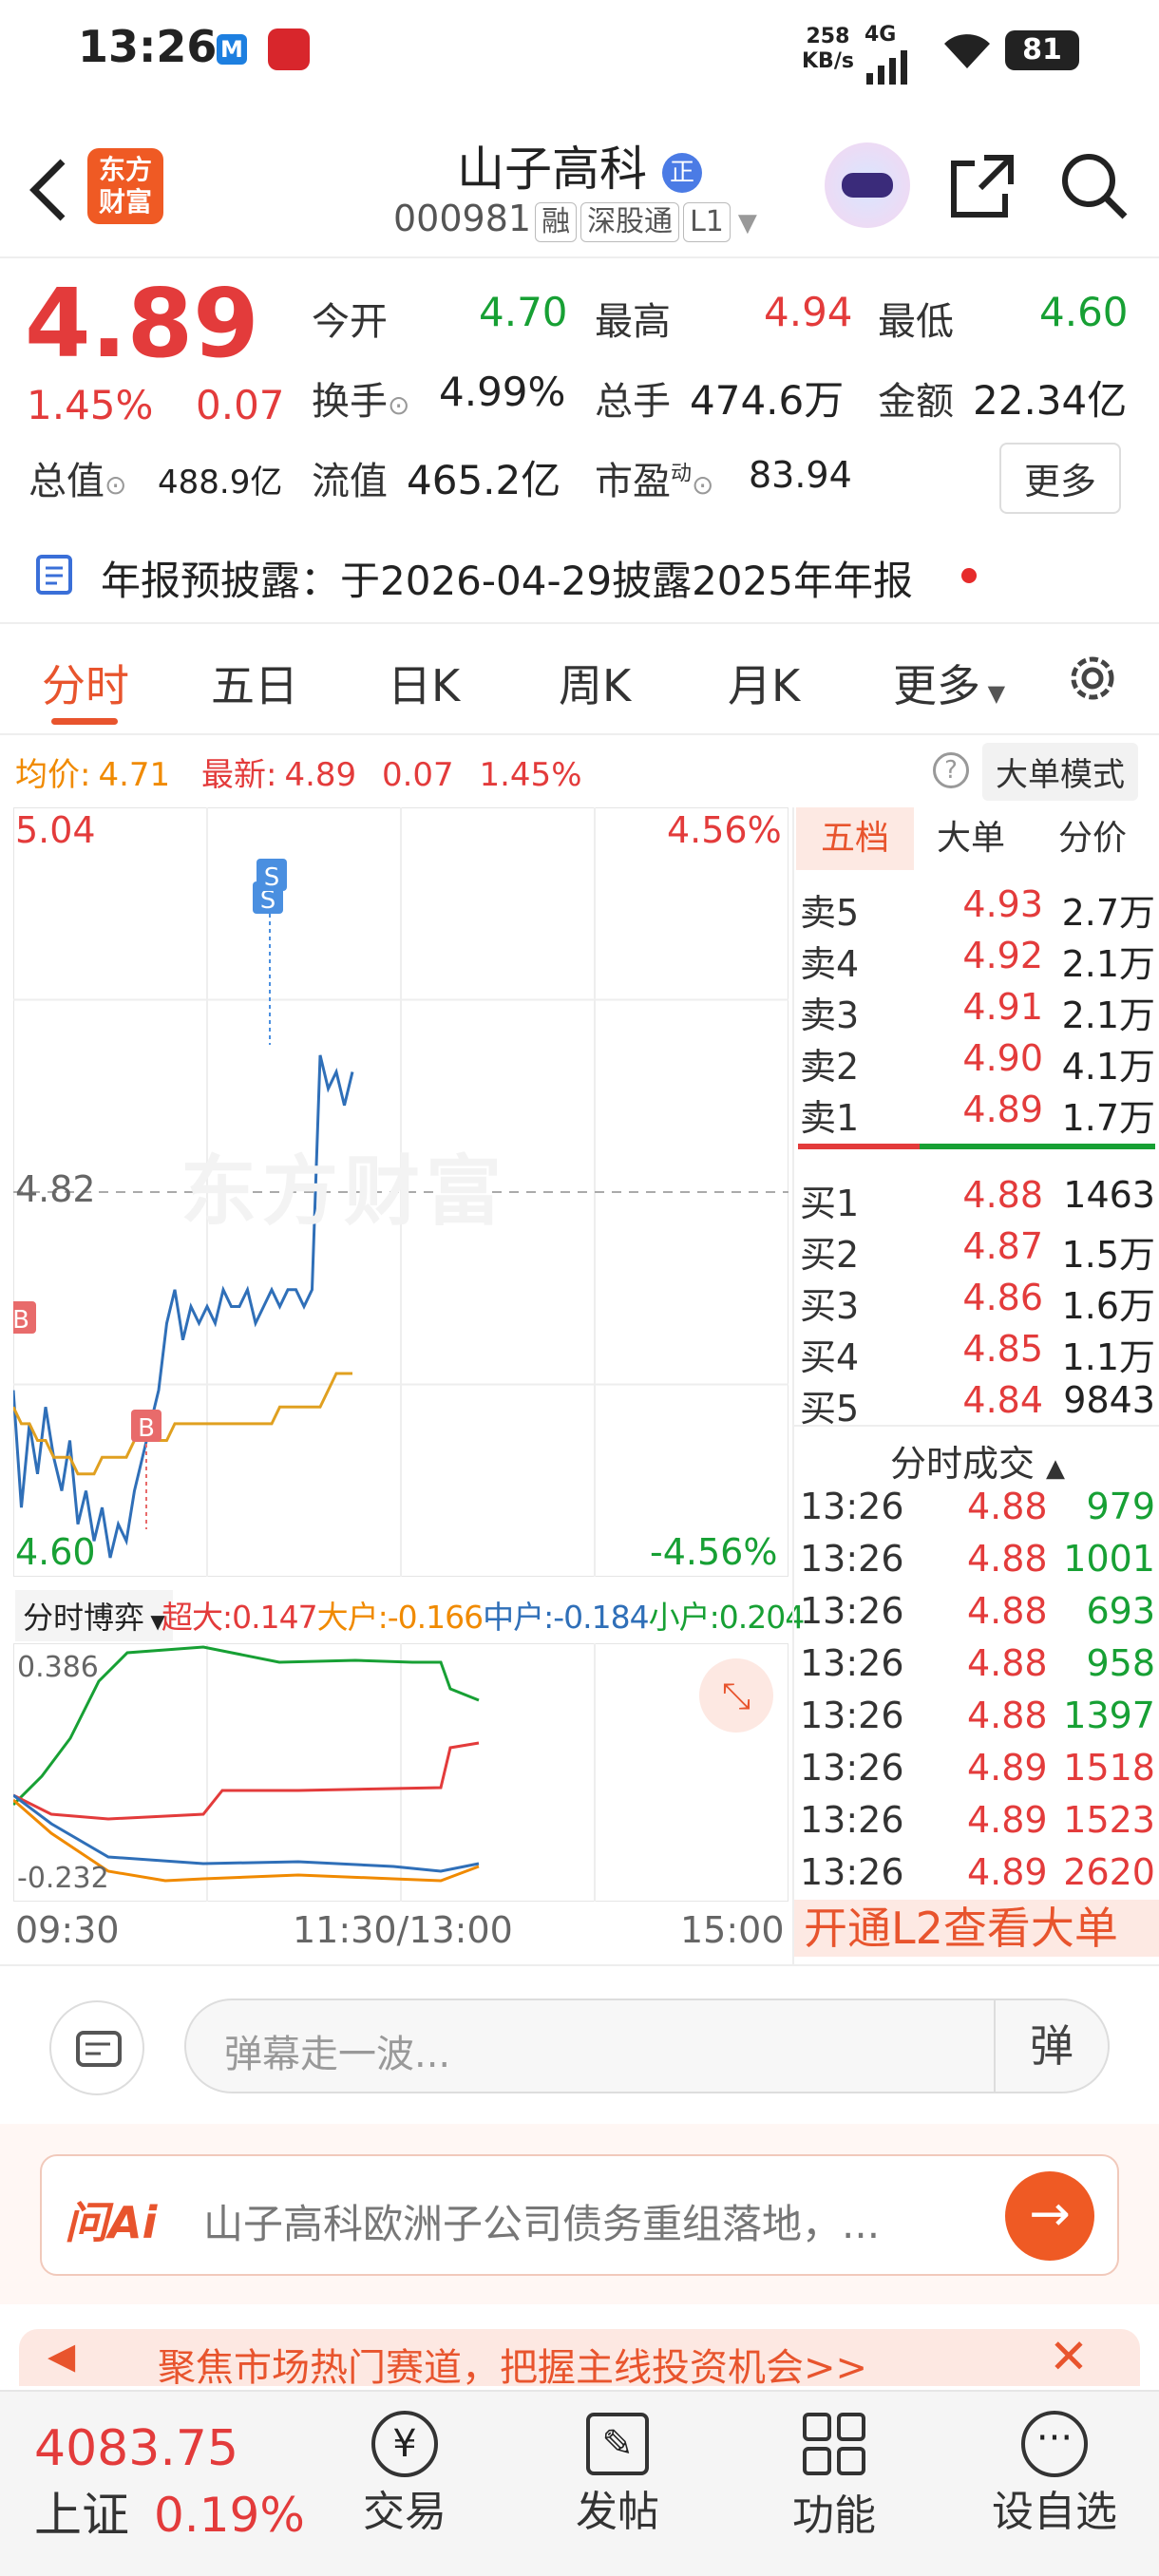 The height and width of the screenshot is (2576, 1159). What do you see at coordinates (736, 1695) in the screenshot?
I see `expand-icon: ⤡` at bounding box center [736, 1695].